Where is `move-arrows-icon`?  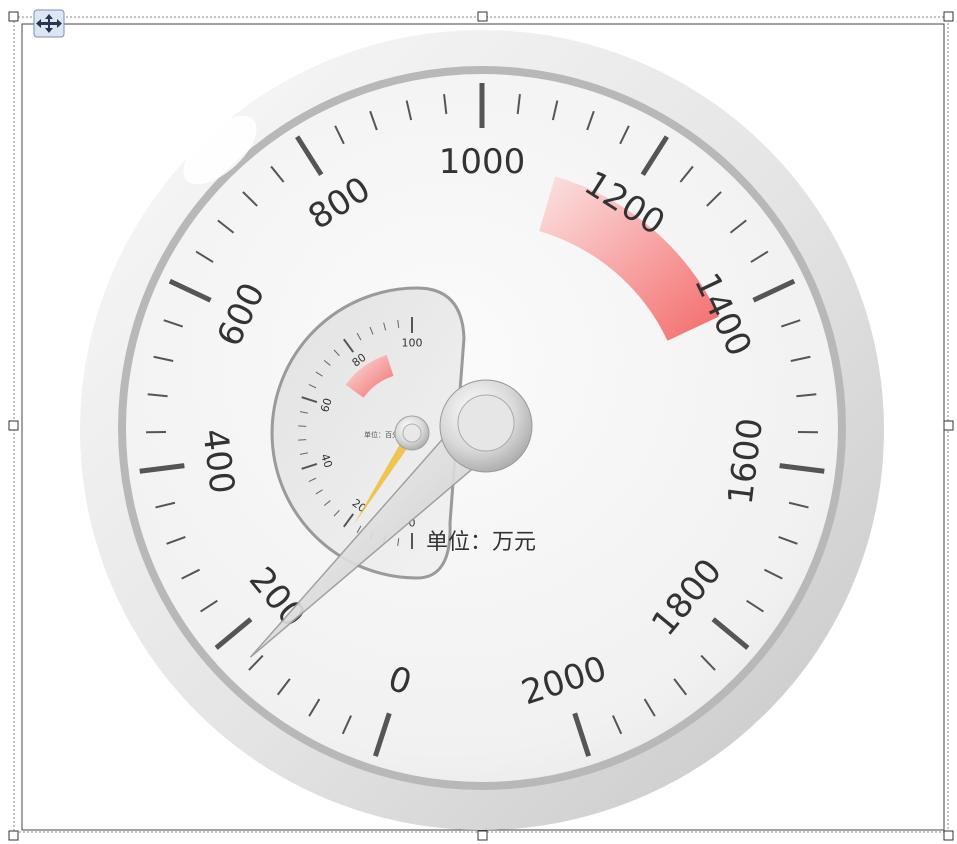 move-arrows-icon is located at coordinates (49, 23).